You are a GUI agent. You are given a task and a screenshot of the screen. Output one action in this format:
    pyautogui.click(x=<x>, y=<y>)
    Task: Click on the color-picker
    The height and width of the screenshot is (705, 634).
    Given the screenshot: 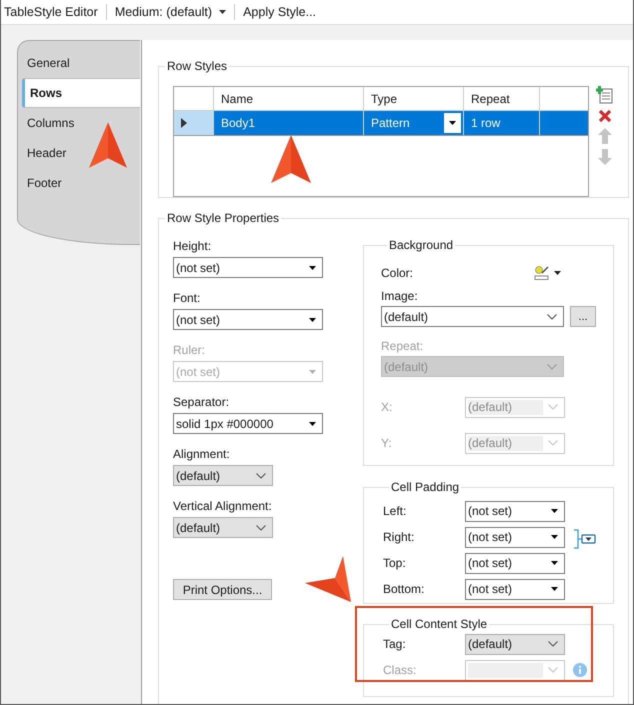 What is the action you would take?
    pyautogui.click(x=547, y=273)
    